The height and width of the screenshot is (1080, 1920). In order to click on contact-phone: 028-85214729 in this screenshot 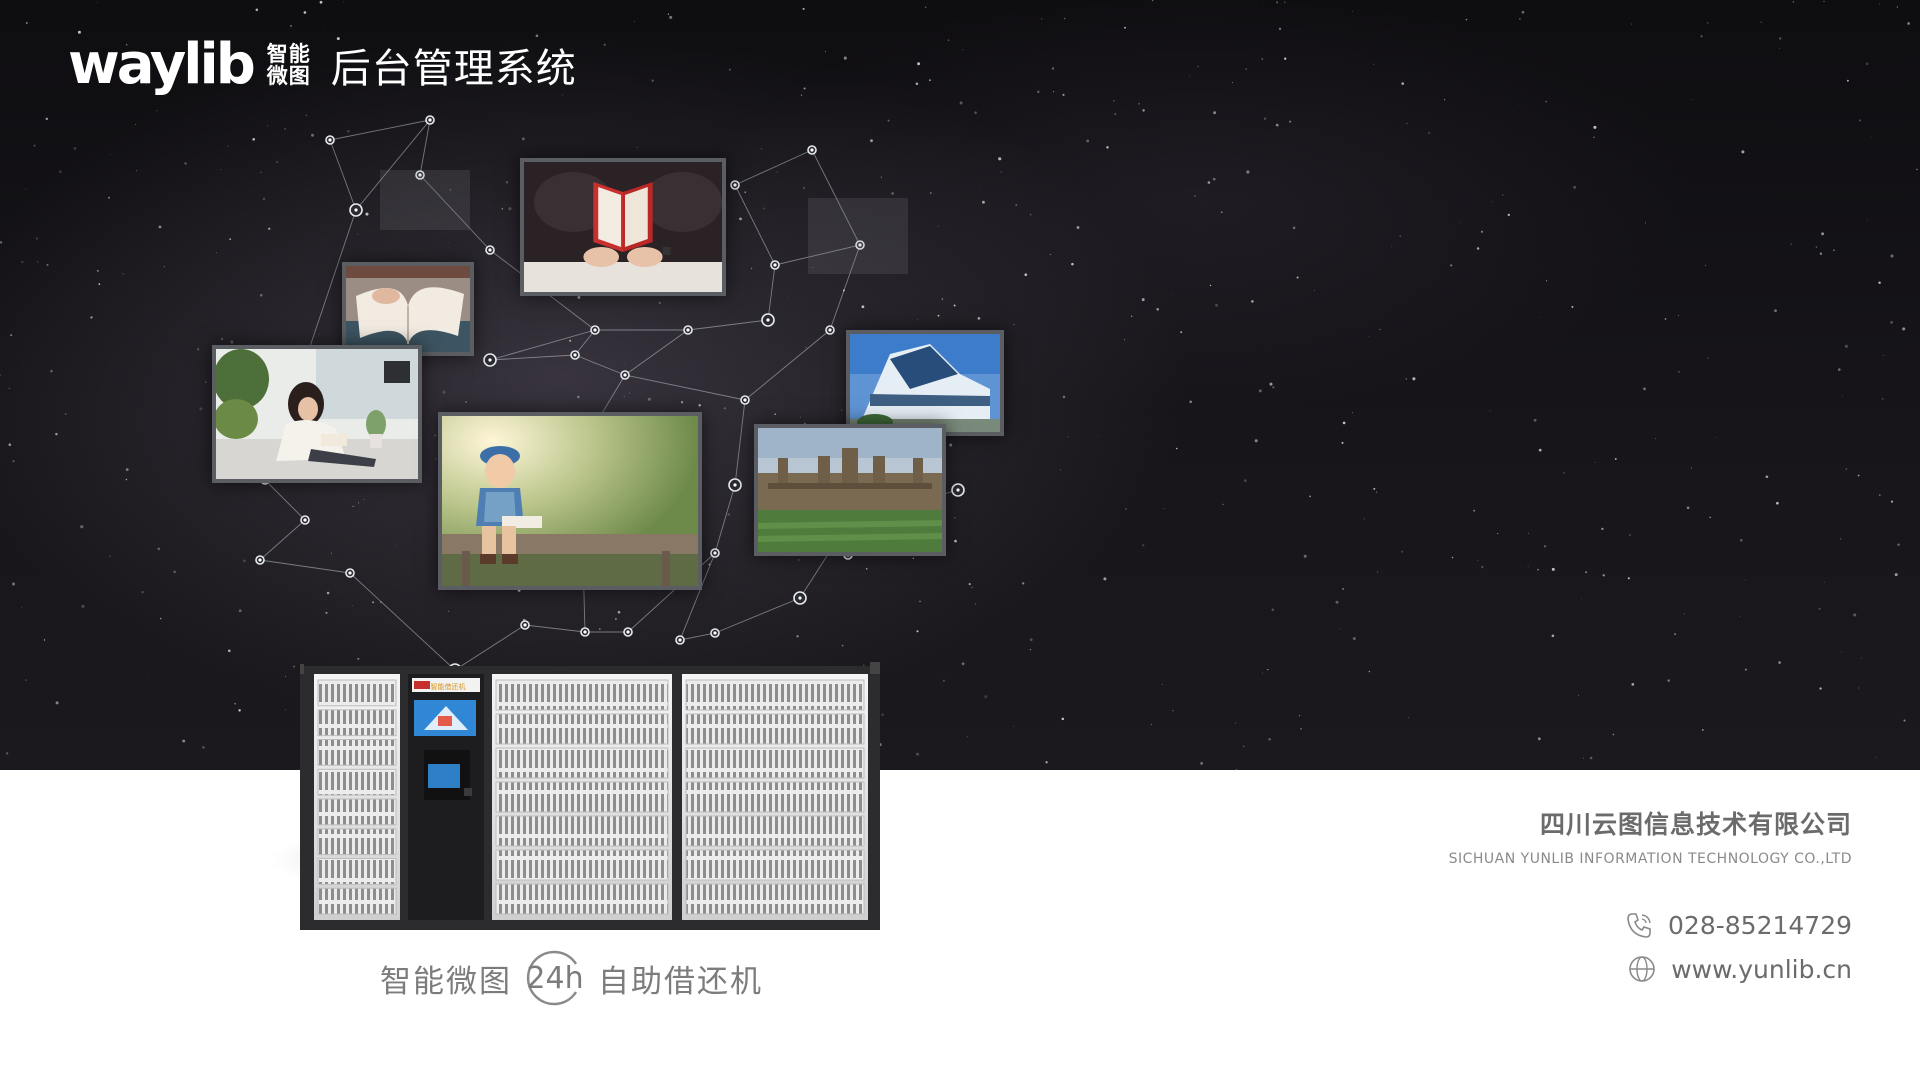, I will do `click(1738, 925)`.